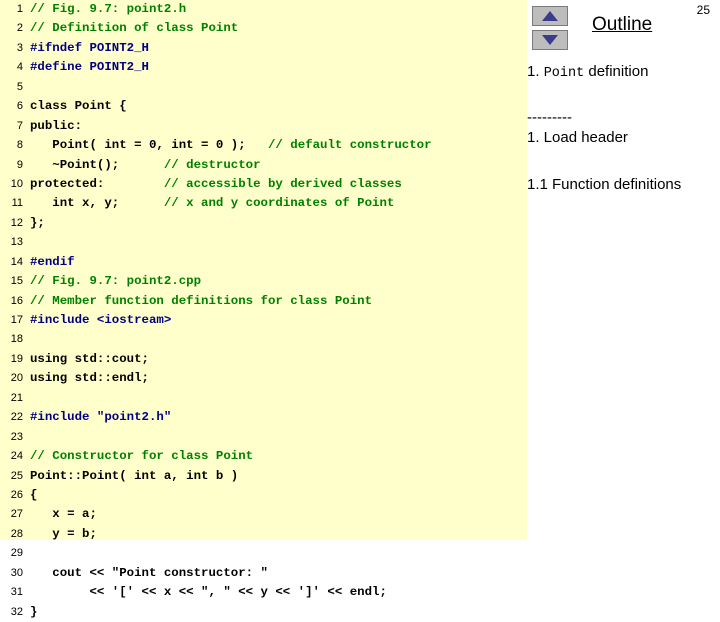 The width and height of the screenshot is (720, 622). What do you see at coordinates (63, 514) in the screenshot?
I see `code-text: x = a;` at bounding box center [63, 514].